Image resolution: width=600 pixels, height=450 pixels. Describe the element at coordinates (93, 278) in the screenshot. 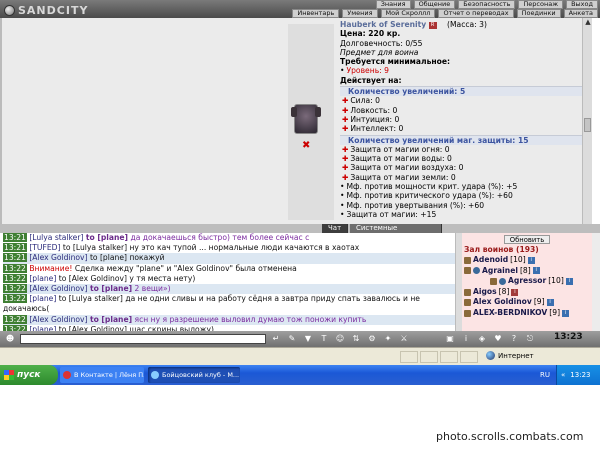

I see `chat-recipient: to [Alex Goldinov]` at that location.